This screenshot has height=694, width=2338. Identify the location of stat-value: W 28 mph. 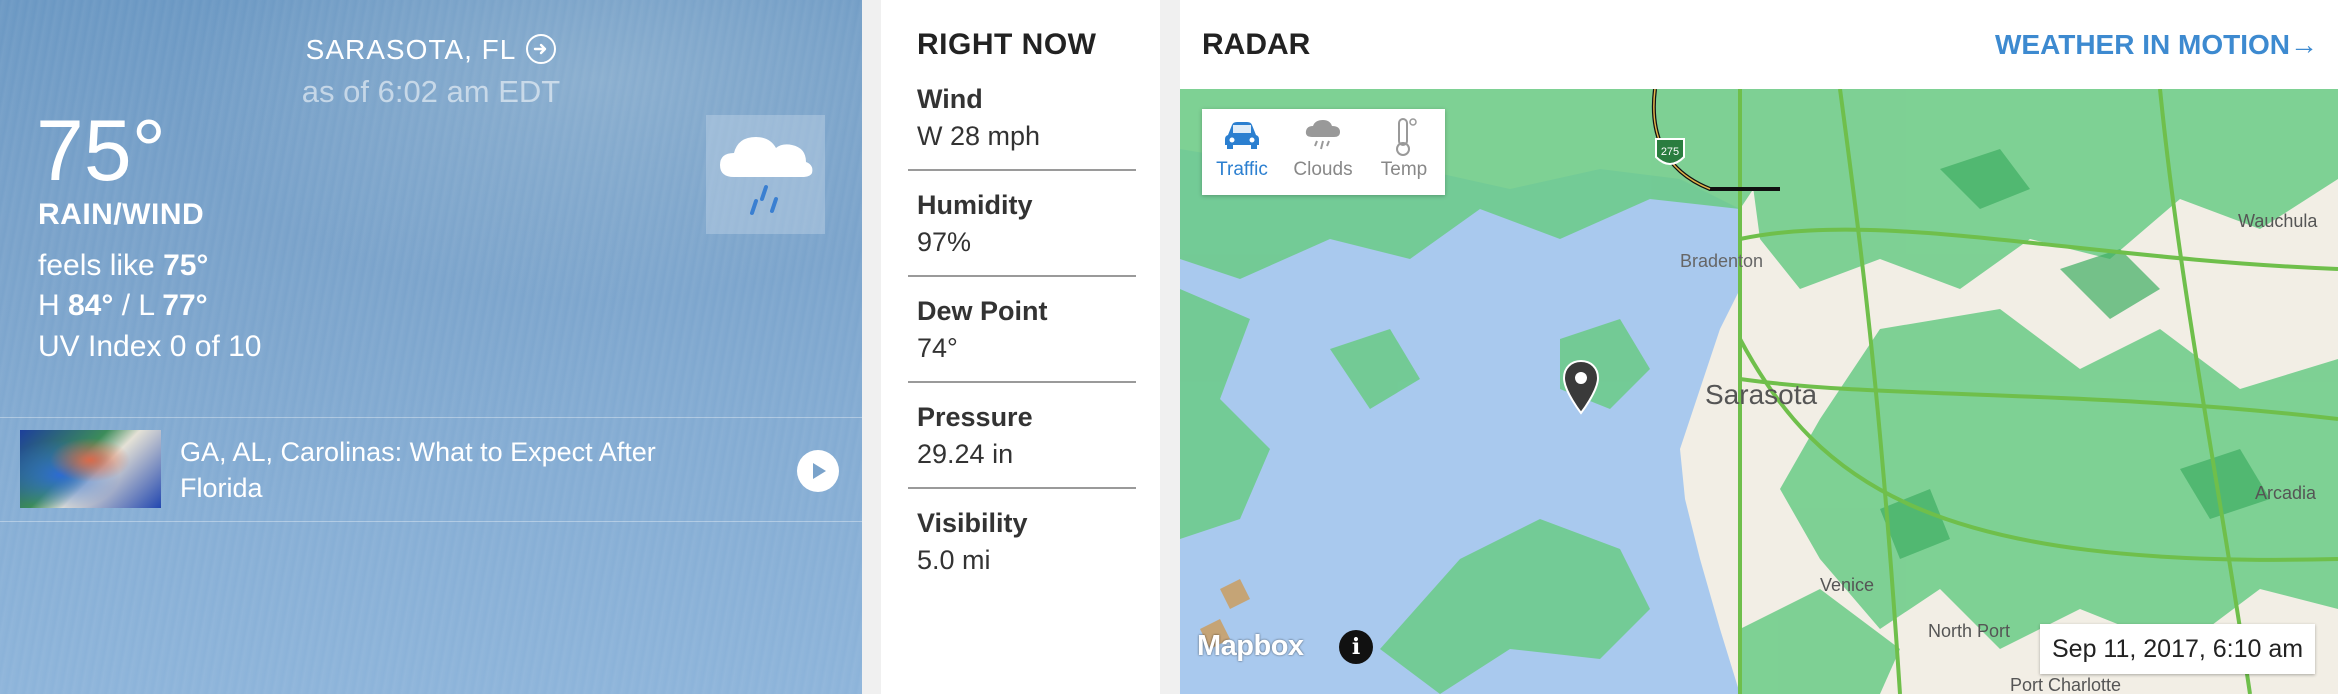
(979, 136).